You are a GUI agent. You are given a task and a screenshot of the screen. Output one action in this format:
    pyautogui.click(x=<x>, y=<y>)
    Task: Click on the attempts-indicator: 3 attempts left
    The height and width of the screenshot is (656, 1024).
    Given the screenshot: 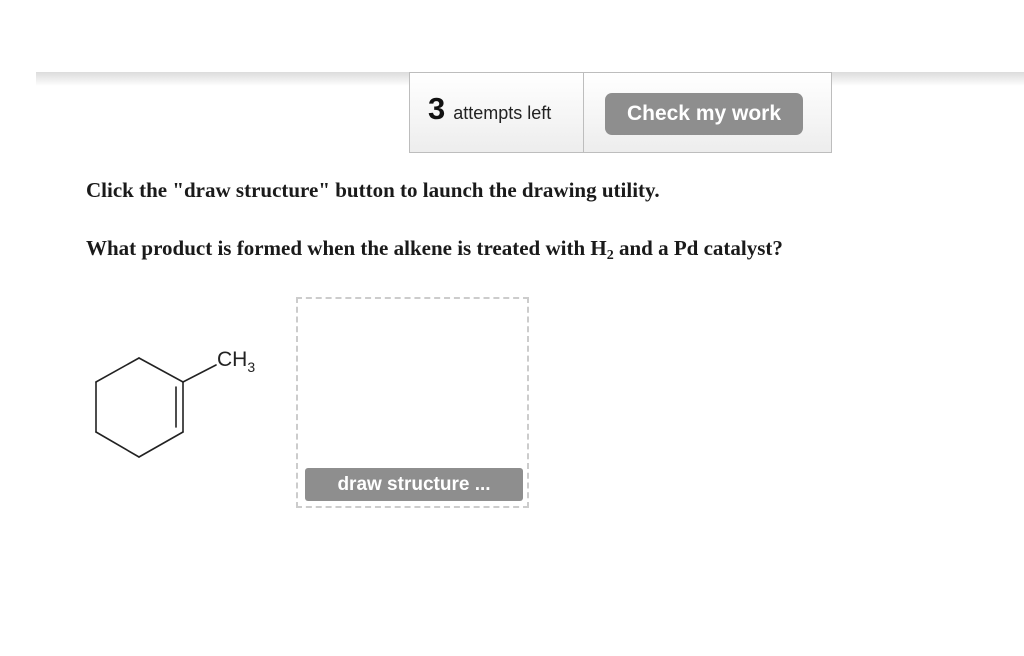 What is the action you would take?
    pyautogui.click(x=489, y=109)
    